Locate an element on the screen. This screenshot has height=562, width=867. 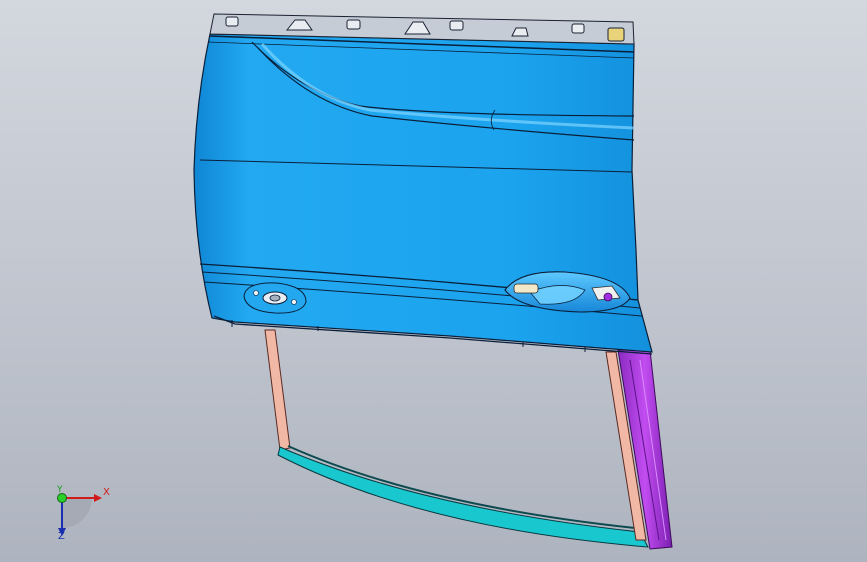
window-frame-left-pillar is located at coordinates (277, 390).